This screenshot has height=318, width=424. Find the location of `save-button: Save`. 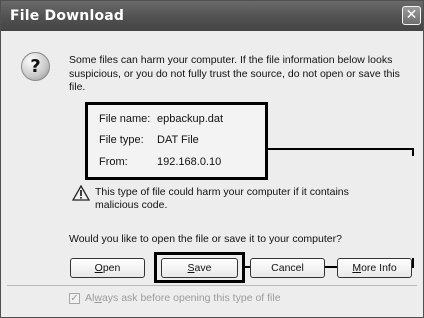

save-button: Save is located at coordinates (199, 268).